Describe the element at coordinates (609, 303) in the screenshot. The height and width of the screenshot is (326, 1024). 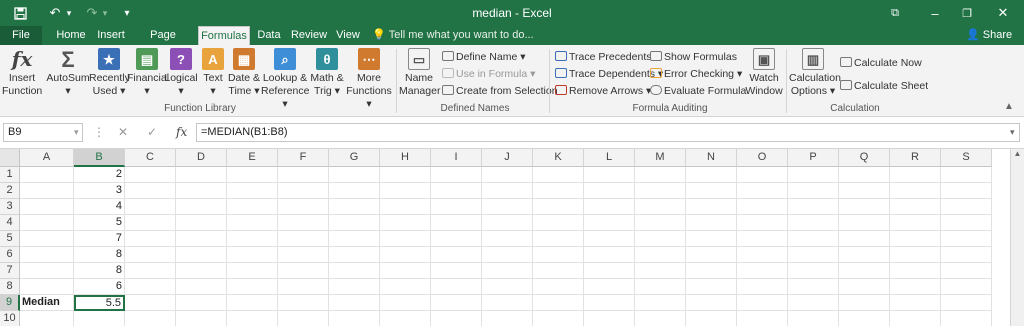
I see `cell-l9` at that location.